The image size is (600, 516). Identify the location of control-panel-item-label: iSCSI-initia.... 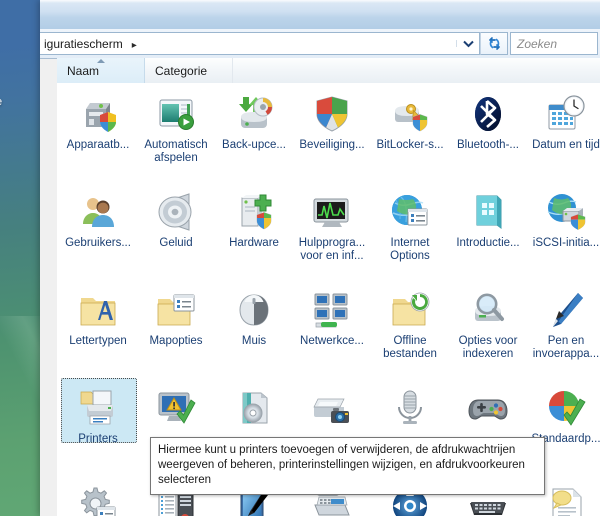
(566, 243).